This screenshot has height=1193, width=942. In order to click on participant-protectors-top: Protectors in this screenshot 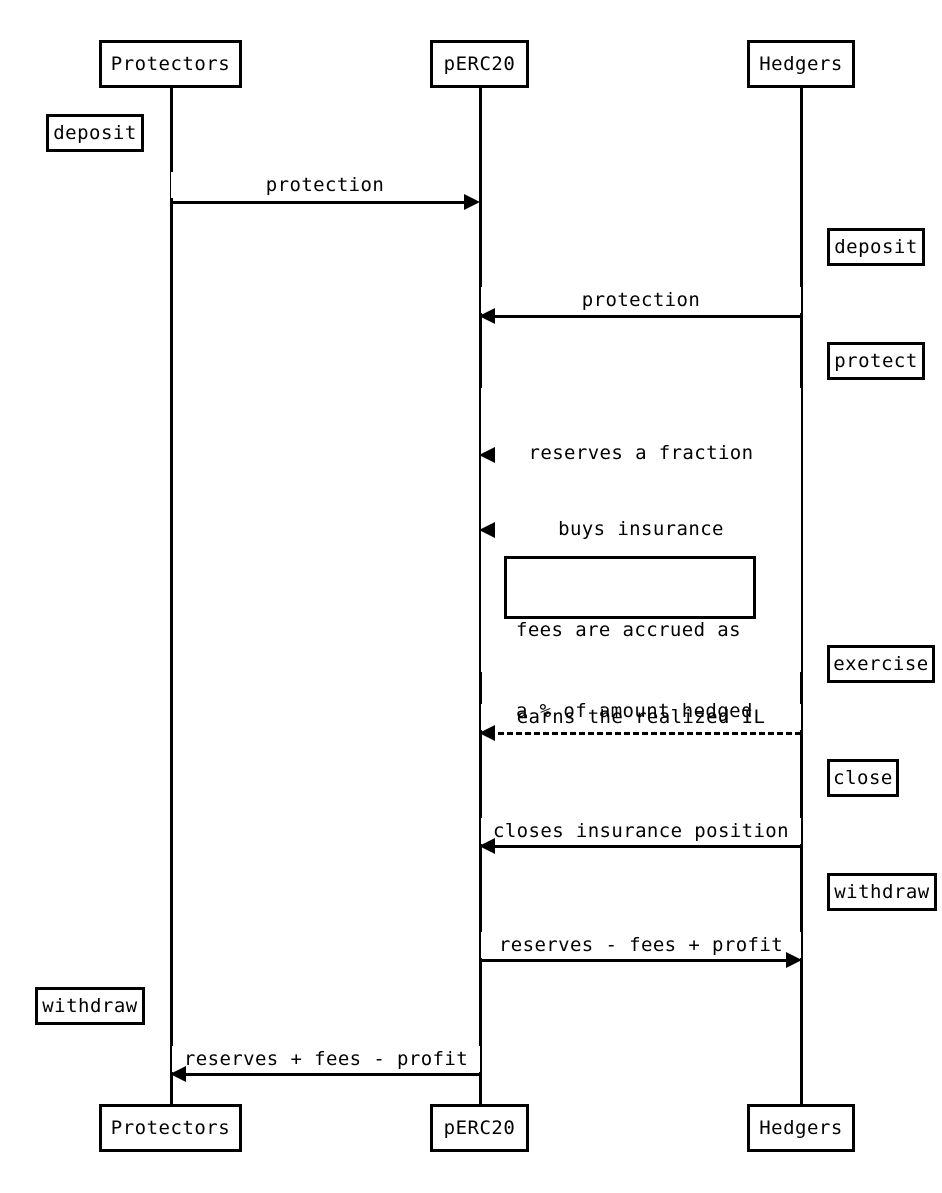, I will do `click(170, 64)`.